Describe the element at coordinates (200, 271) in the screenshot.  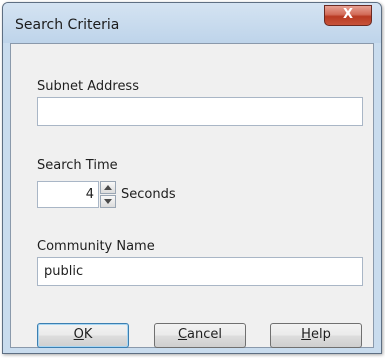
I see `community-name-input` at that location.